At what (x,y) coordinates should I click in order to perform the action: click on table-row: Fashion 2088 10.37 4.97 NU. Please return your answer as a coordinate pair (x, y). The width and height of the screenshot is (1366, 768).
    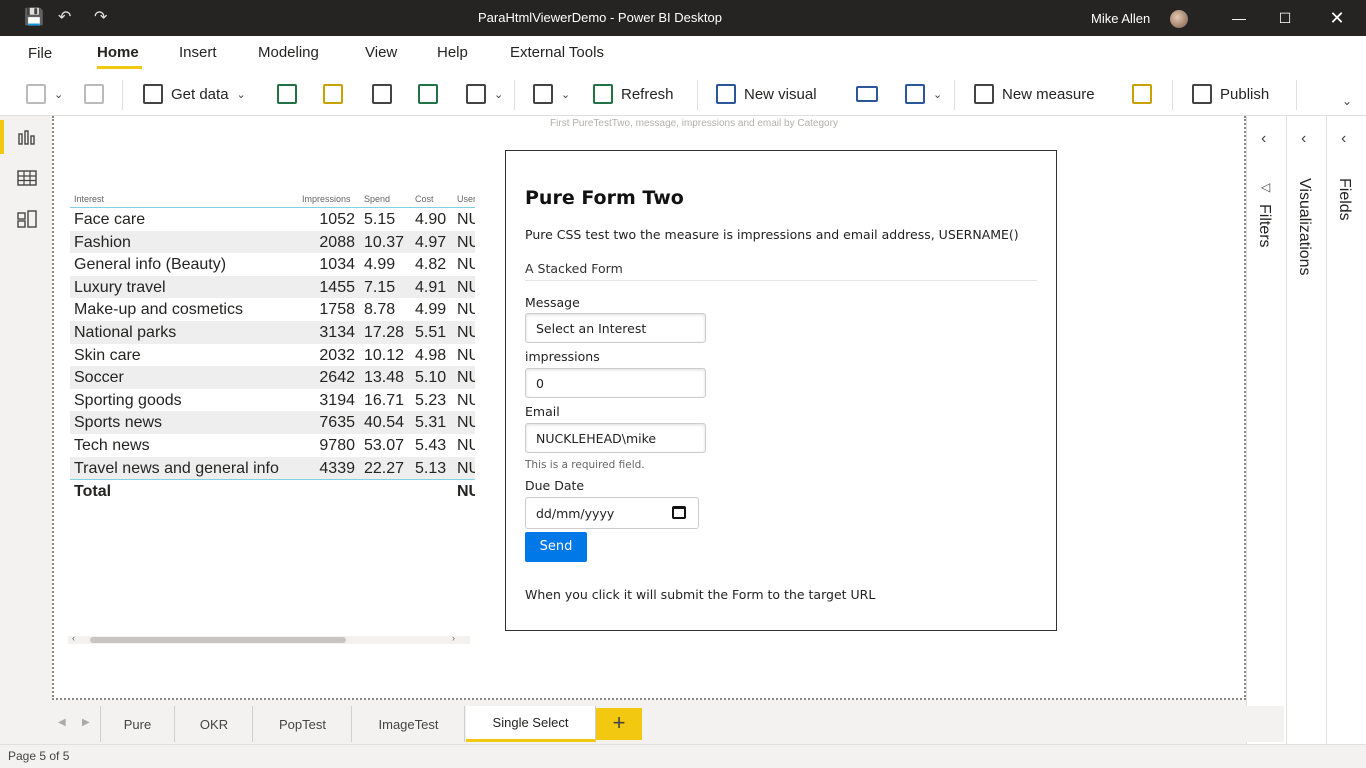
    Looking at the image, I should click on (272, 242).